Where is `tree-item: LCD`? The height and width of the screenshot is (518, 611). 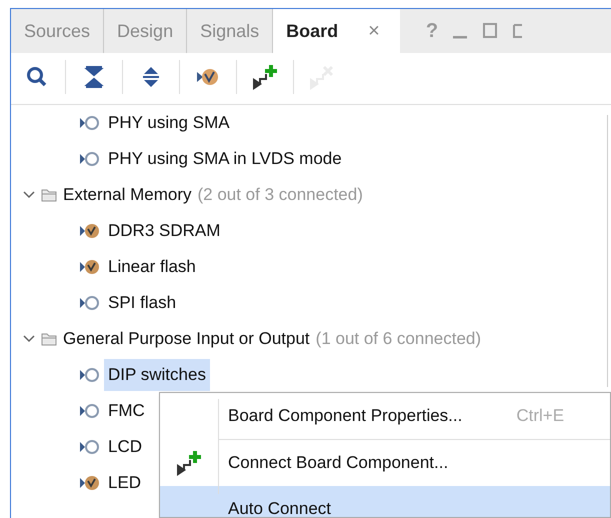
tree-item: LCD is located at coordinates (125, 447).